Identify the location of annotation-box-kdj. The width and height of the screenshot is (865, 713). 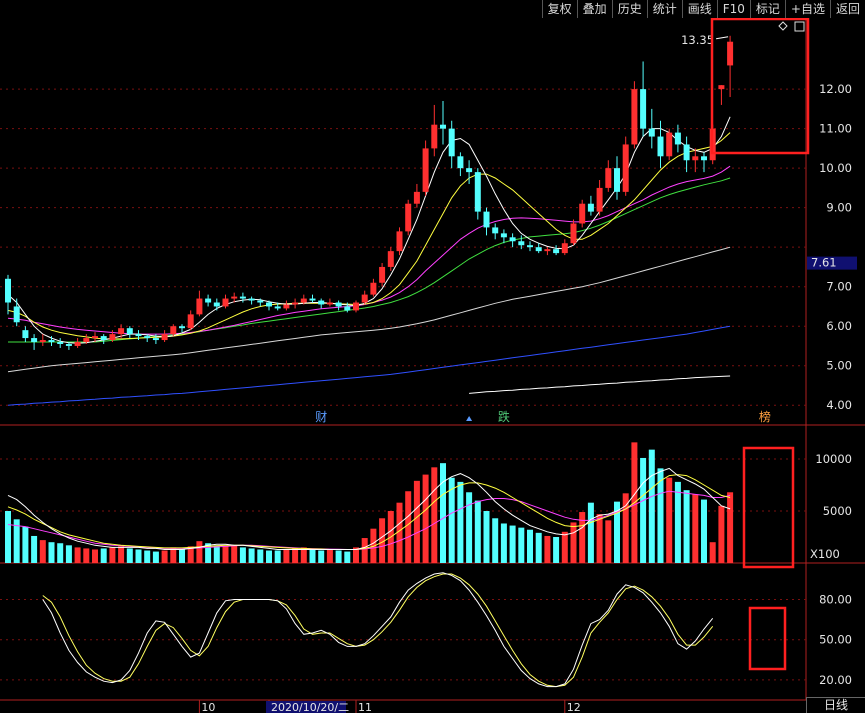
(767, 638).